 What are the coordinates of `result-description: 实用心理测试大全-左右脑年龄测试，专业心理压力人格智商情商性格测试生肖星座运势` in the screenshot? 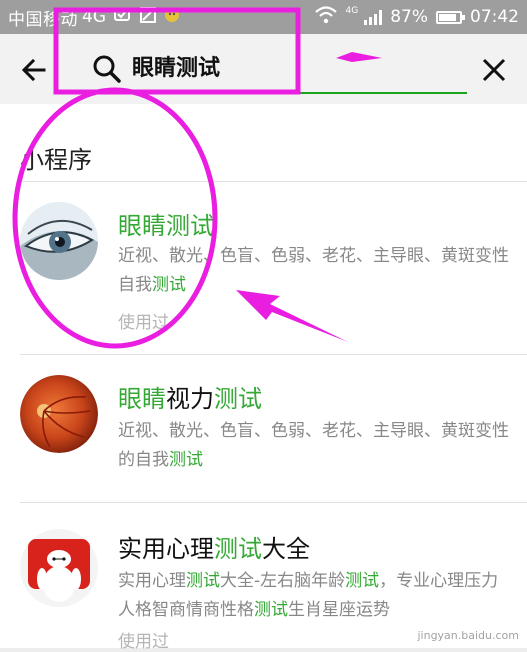 It's located at (314, 596).